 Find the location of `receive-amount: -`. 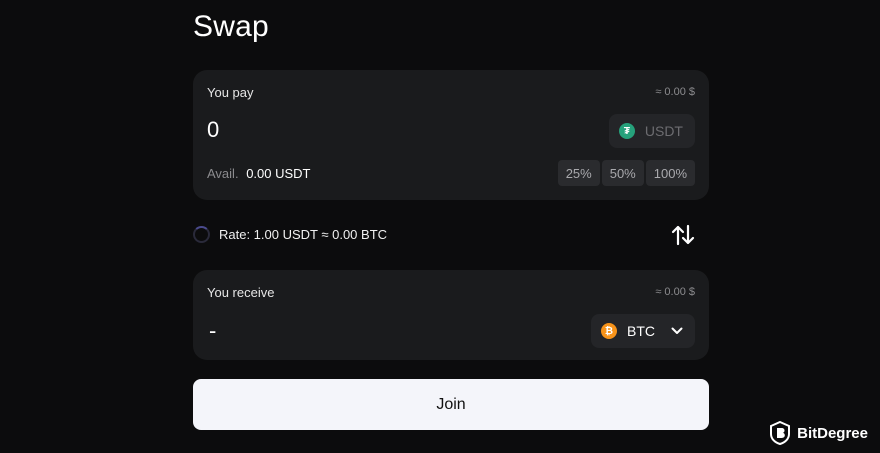

receive-amount: - is located at coordinates (213, 330).